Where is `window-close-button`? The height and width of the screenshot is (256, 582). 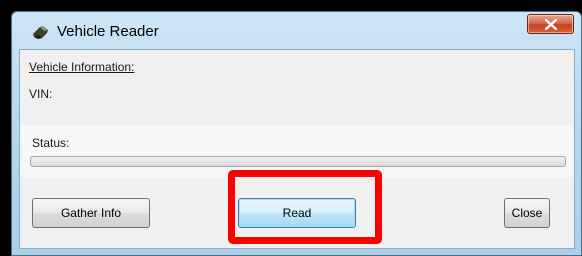 window-close-button is located at coordinates (550, 24).